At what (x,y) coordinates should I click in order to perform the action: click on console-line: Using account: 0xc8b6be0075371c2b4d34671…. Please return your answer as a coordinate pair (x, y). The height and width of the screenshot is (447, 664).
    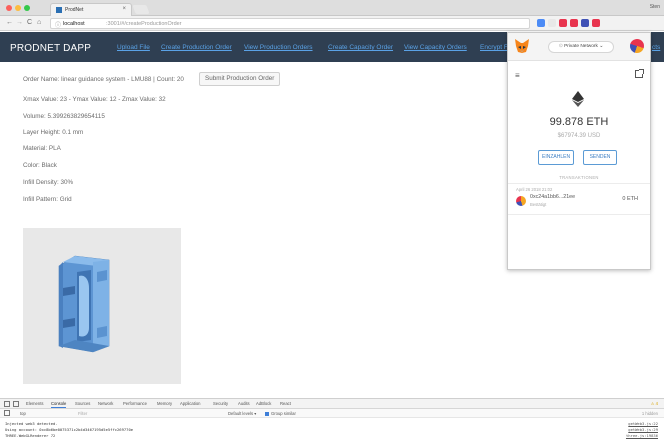
    Looking at the image, I should click on (69, 429).